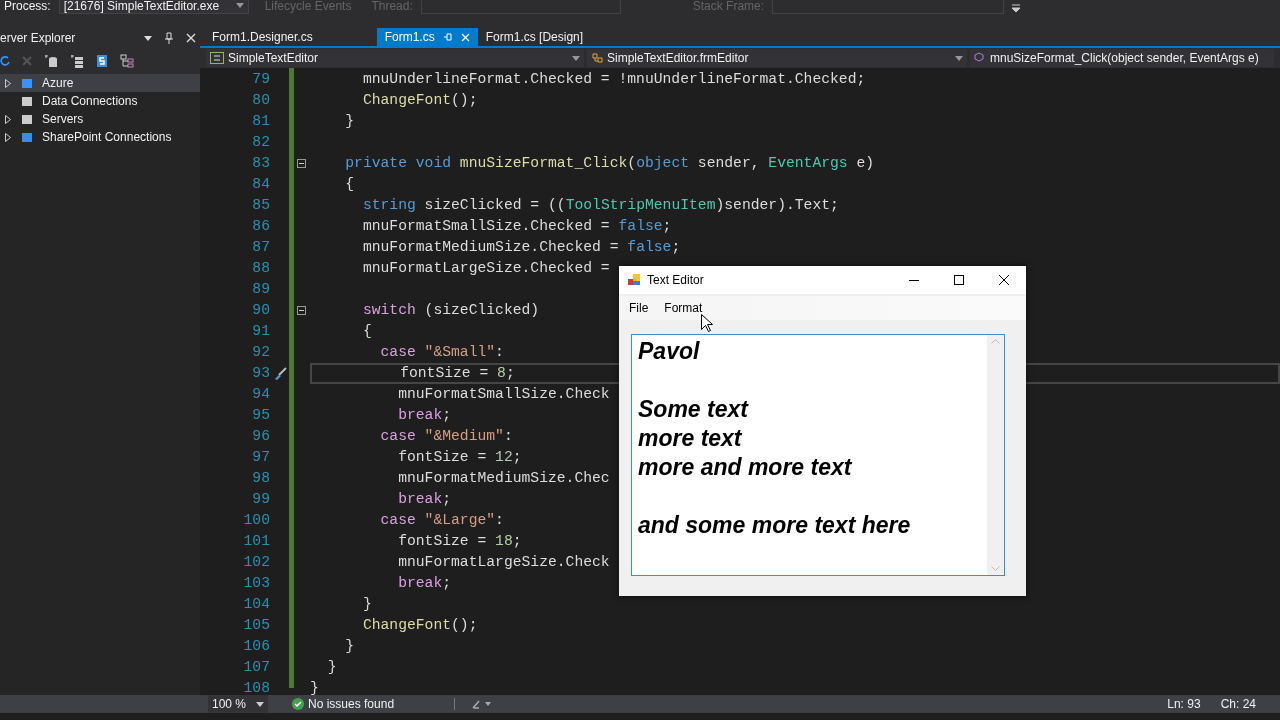 This screenshot has height=720, width=1280. I want to click on issues-status: No issues found, so click(351, 704).